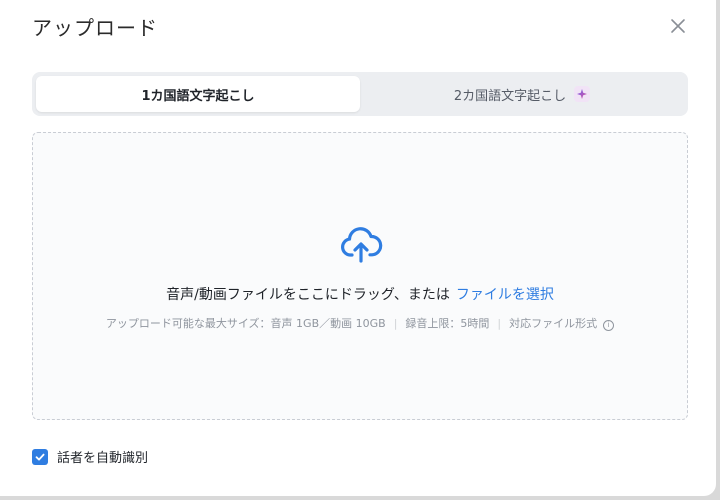  Describe the element at coordinates (361, 245) in the screenshot. I see `cloud-upload-icon` at that location.